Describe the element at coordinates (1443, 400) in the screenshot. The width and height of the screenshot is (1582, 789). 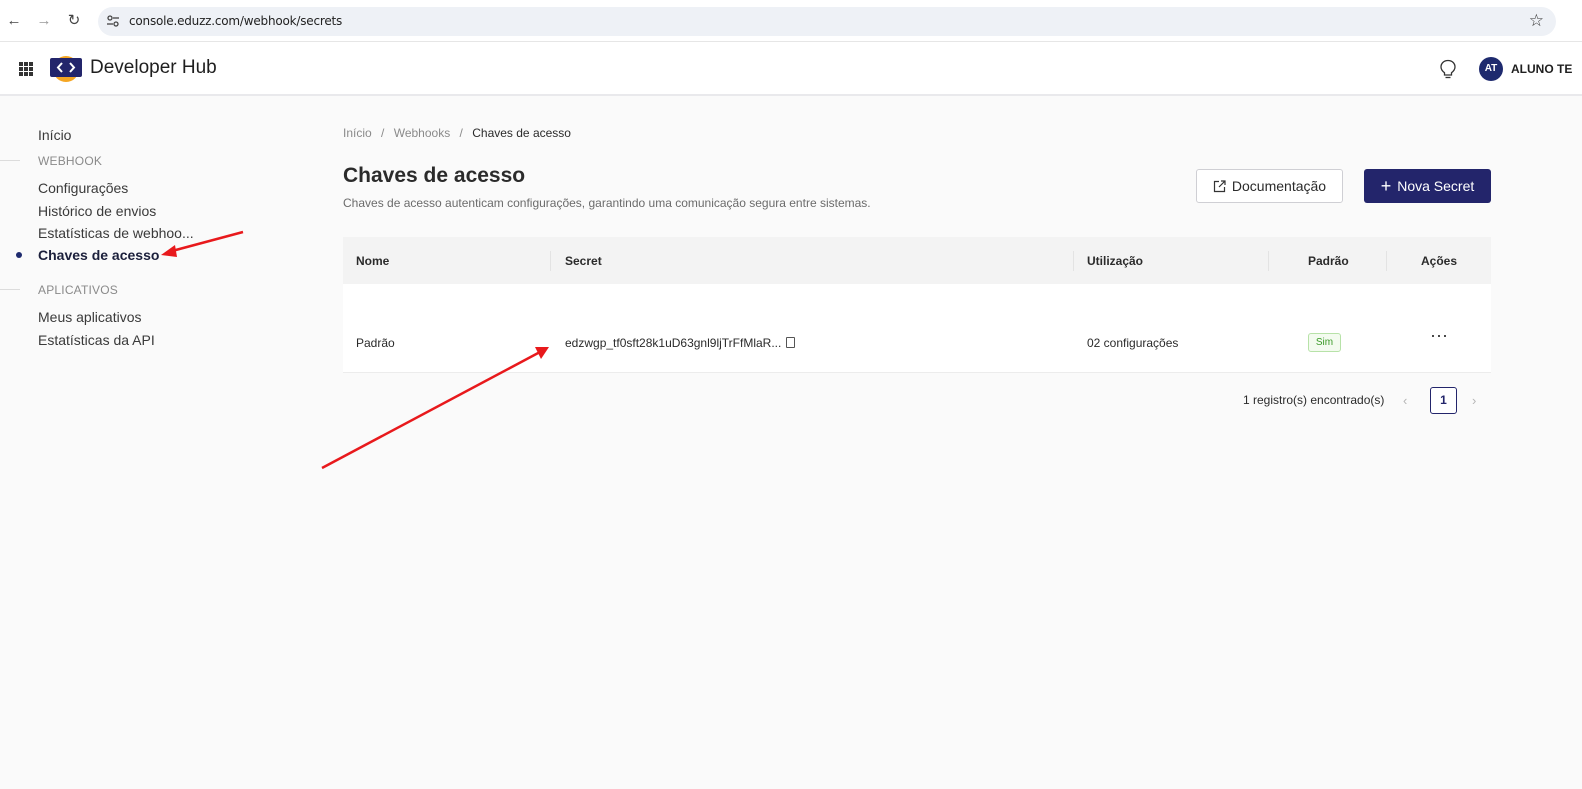
I see `page-number-button: 1` at that location.